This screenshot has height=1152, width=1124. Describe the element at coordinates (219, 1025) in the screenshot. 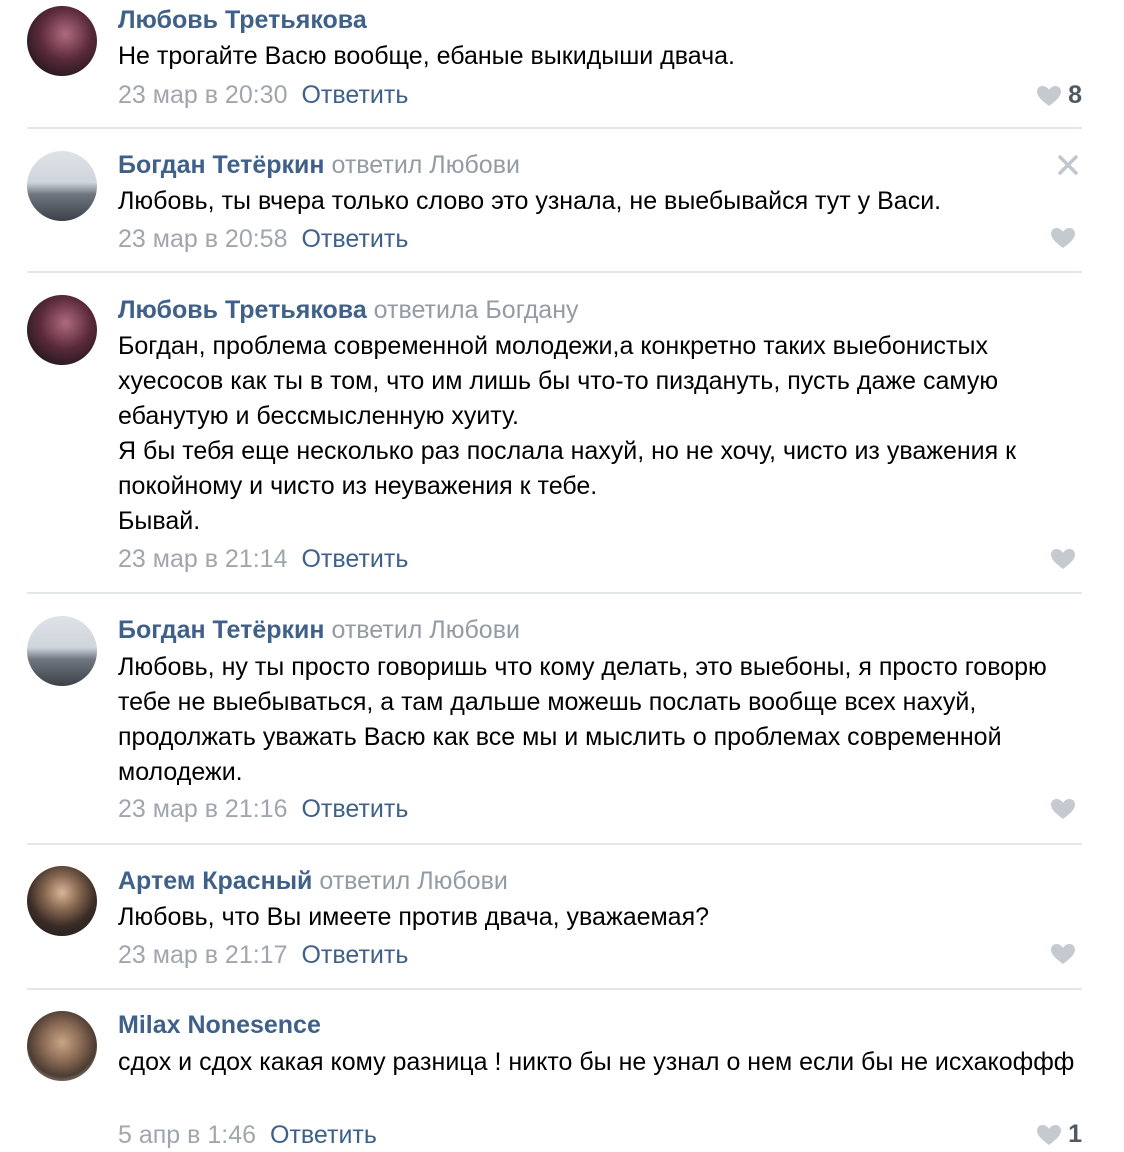

I see `author-name: Milax Nonesence` at that location.